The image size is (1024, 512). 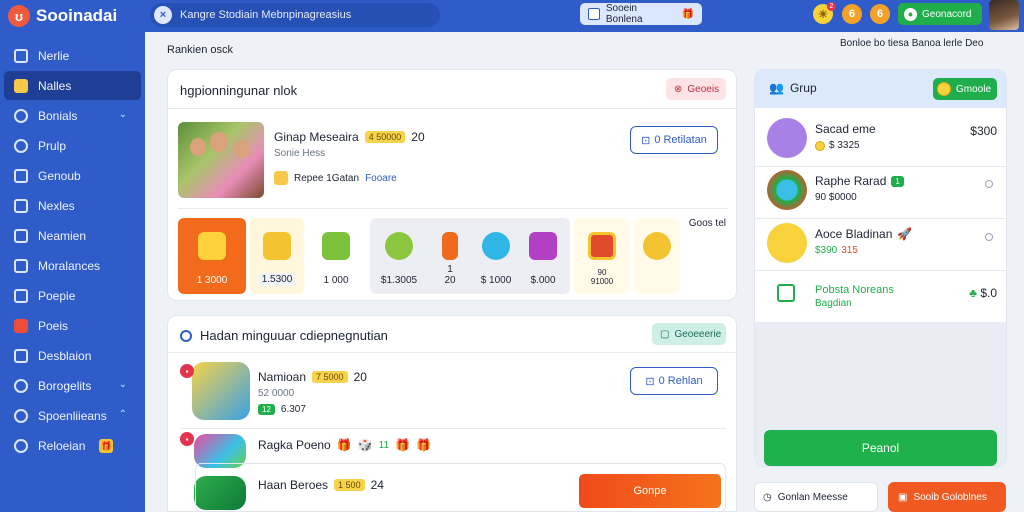 I want to click on notification-badge: 2, so click(x=831, y=6).